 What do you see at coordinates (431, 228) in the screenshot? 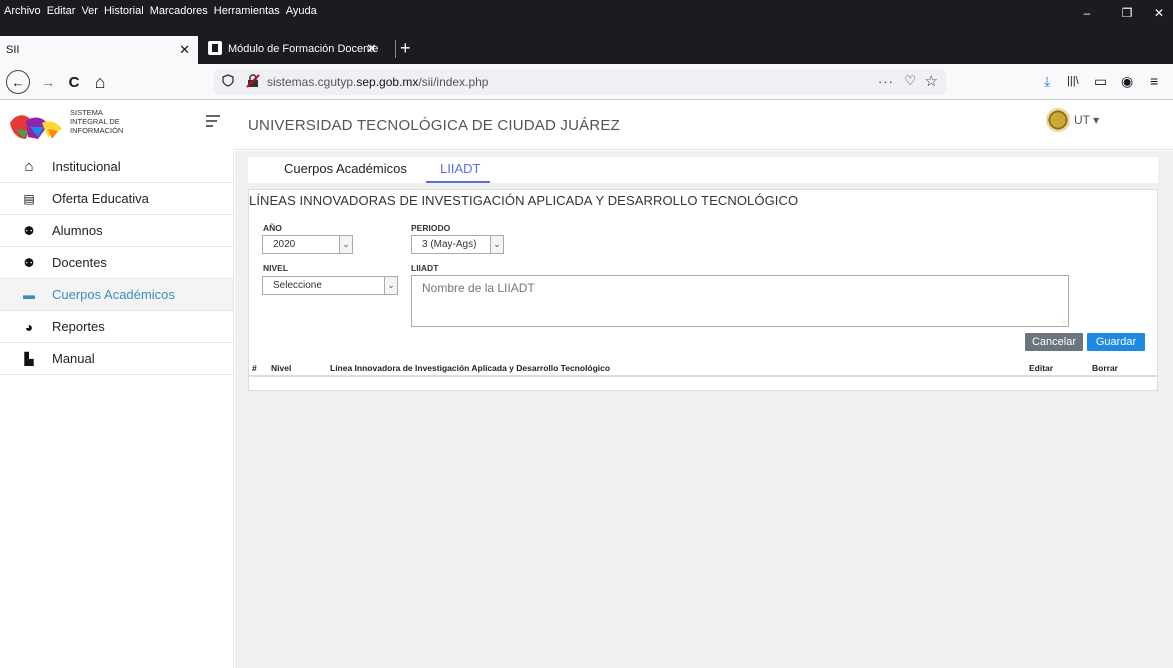
I see `periodo-label: PERIODO` at bounding box center [431, 228].